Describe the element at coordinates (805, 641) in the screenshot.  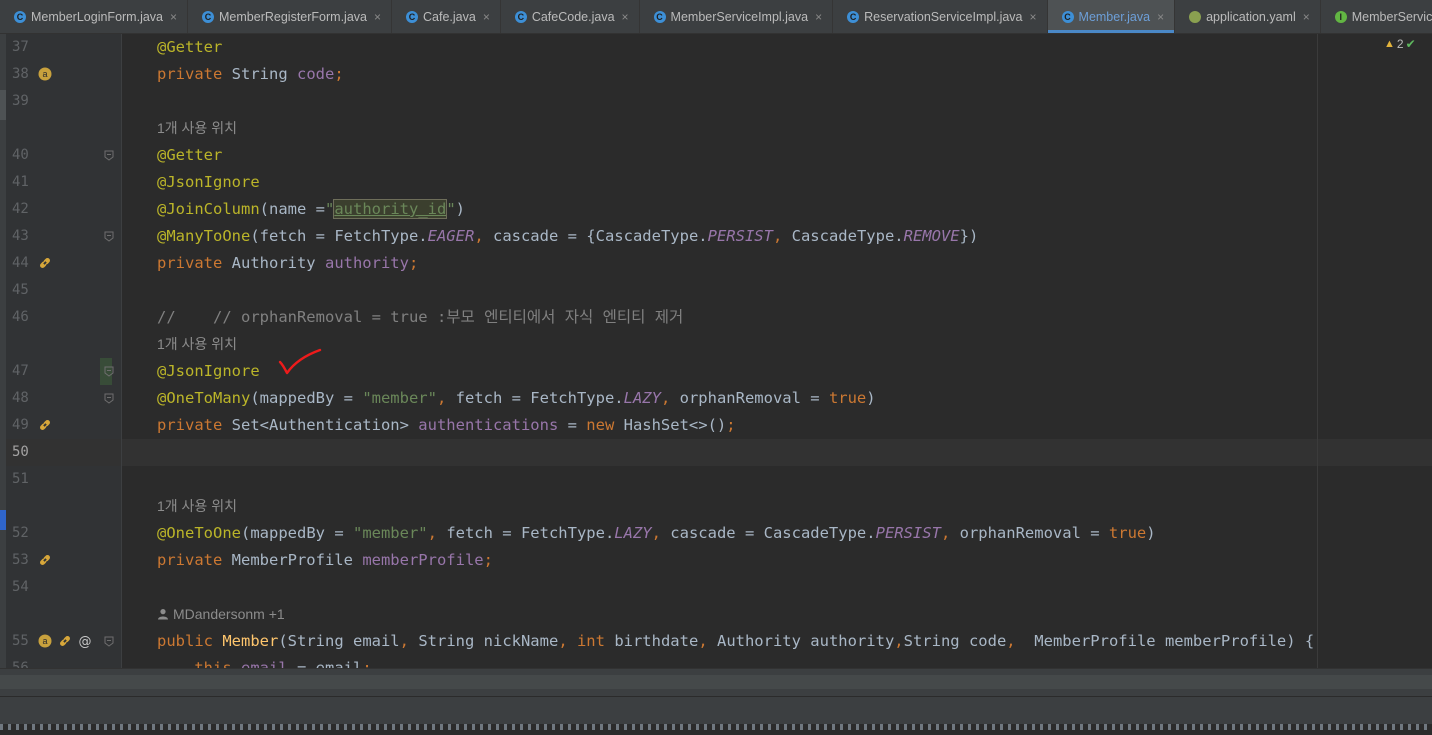
I see `code-token: Authority authority` at that location.